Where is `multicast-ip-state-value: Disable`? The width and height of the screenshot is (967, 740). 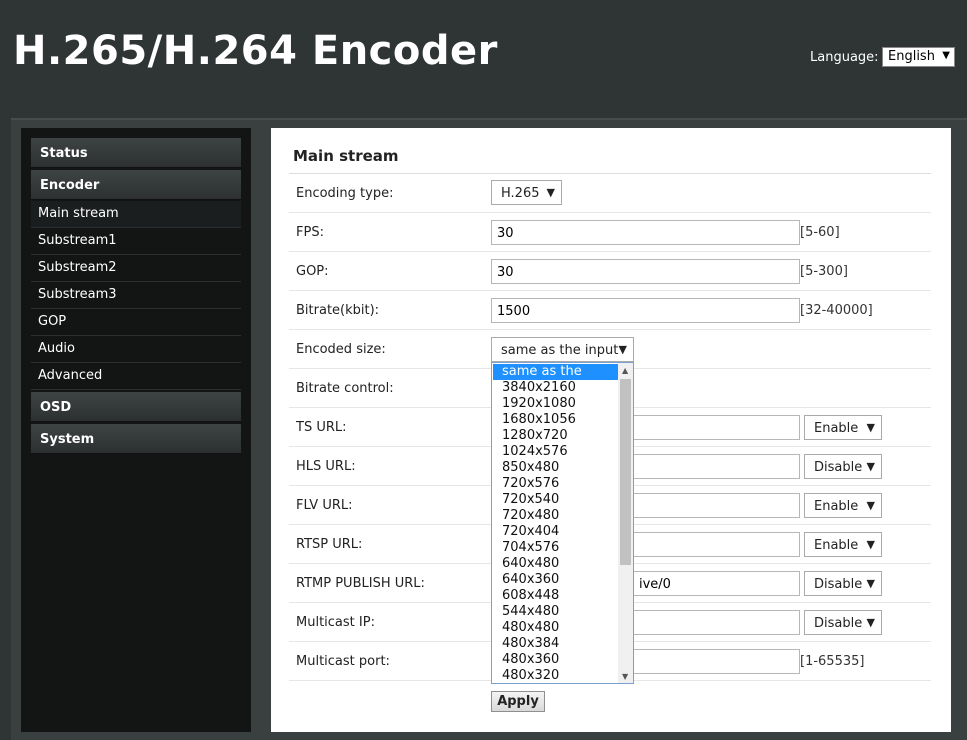 multicast-ip-state-value: Disable is located at coordinates (838, 623).